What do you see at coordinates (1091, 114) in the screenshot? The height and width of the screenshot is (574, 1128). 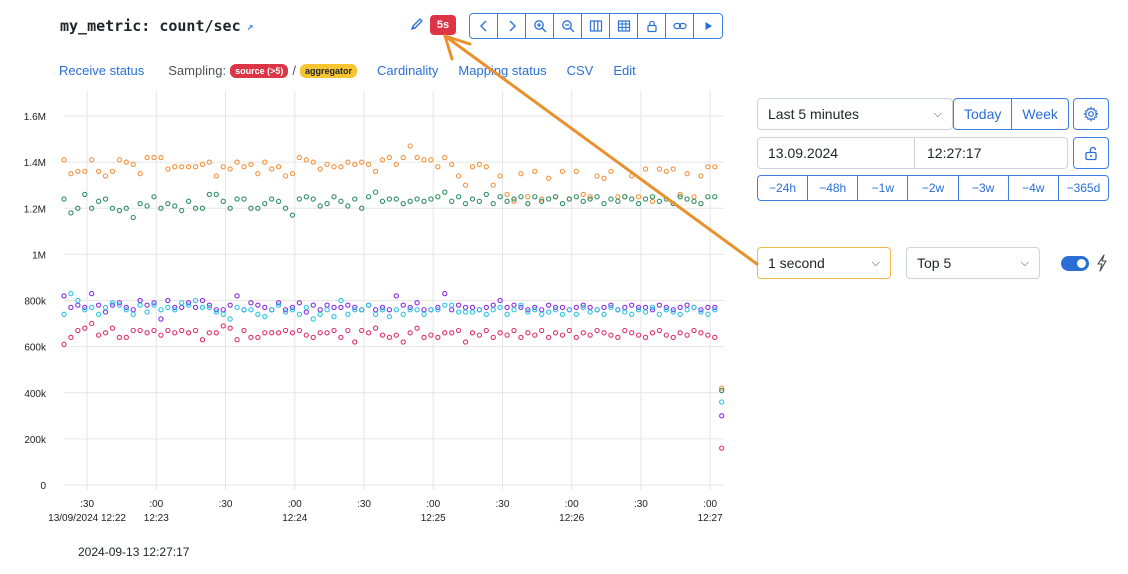 I see `settings-button` at bounding box center [1091, 114].